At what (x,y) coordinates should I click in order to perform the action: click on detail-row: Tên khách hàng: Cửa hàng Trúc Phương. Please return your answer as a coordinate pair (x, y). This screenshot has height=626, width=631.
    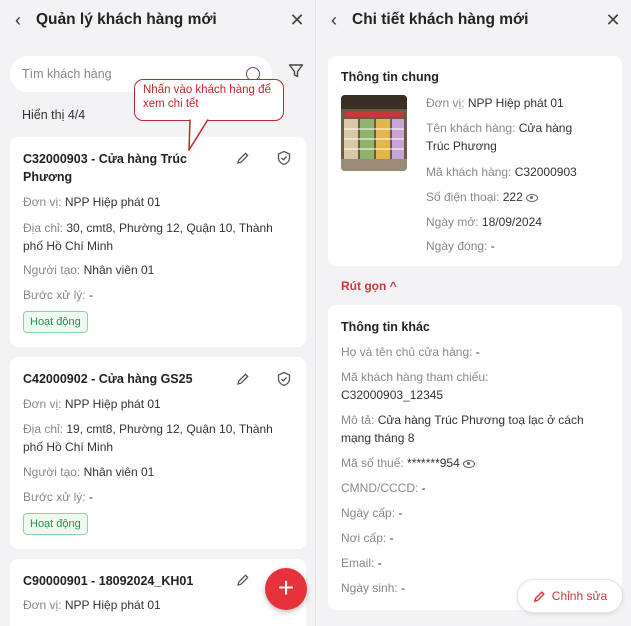
    Looking at the image, I should click on (499, 137).